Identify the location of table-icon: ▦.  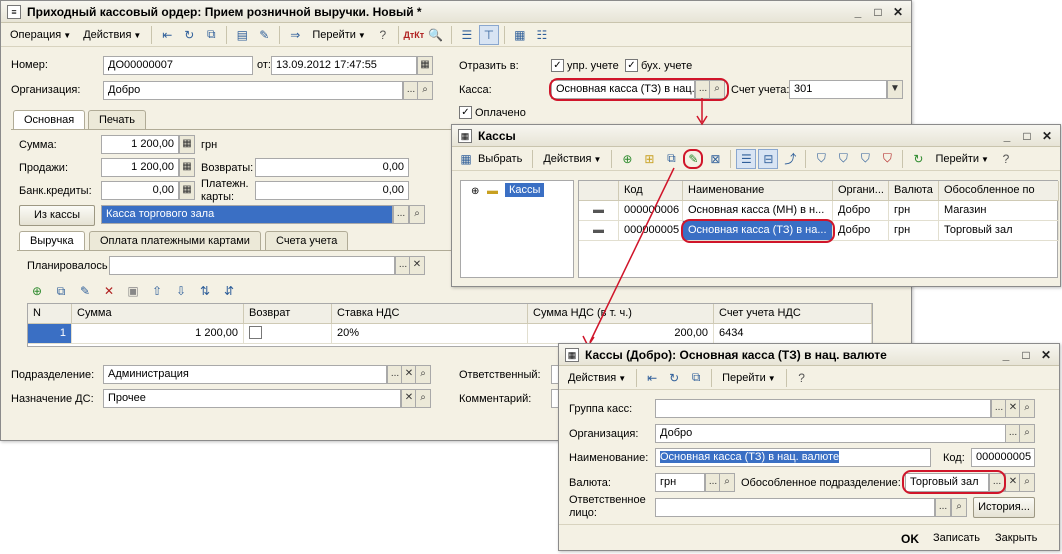
(572, 354).